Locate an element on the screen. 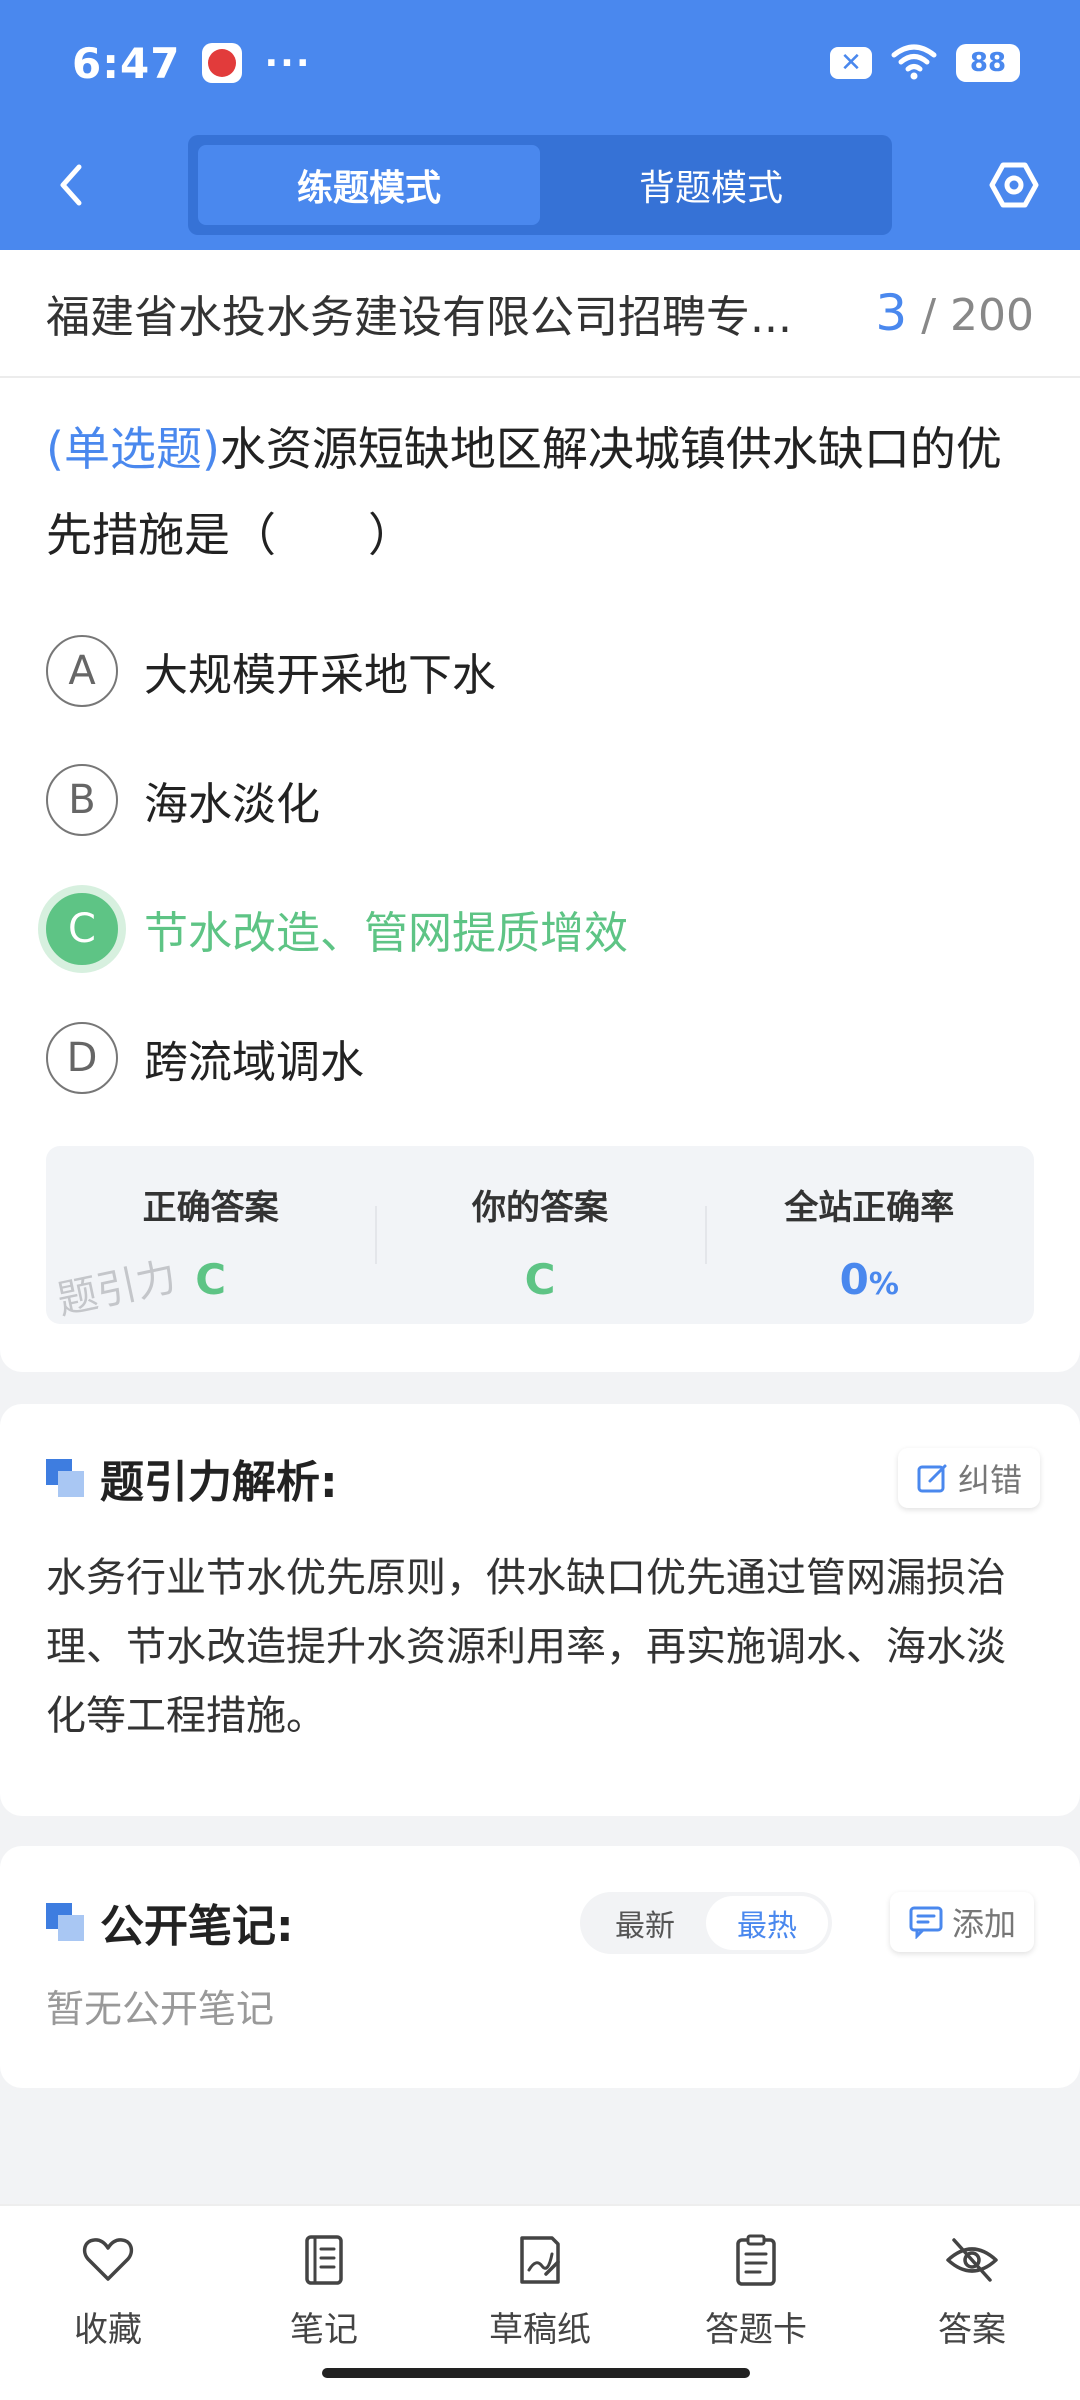  answer-card-label: 答题卡 is located at coordinates (756, 2330).